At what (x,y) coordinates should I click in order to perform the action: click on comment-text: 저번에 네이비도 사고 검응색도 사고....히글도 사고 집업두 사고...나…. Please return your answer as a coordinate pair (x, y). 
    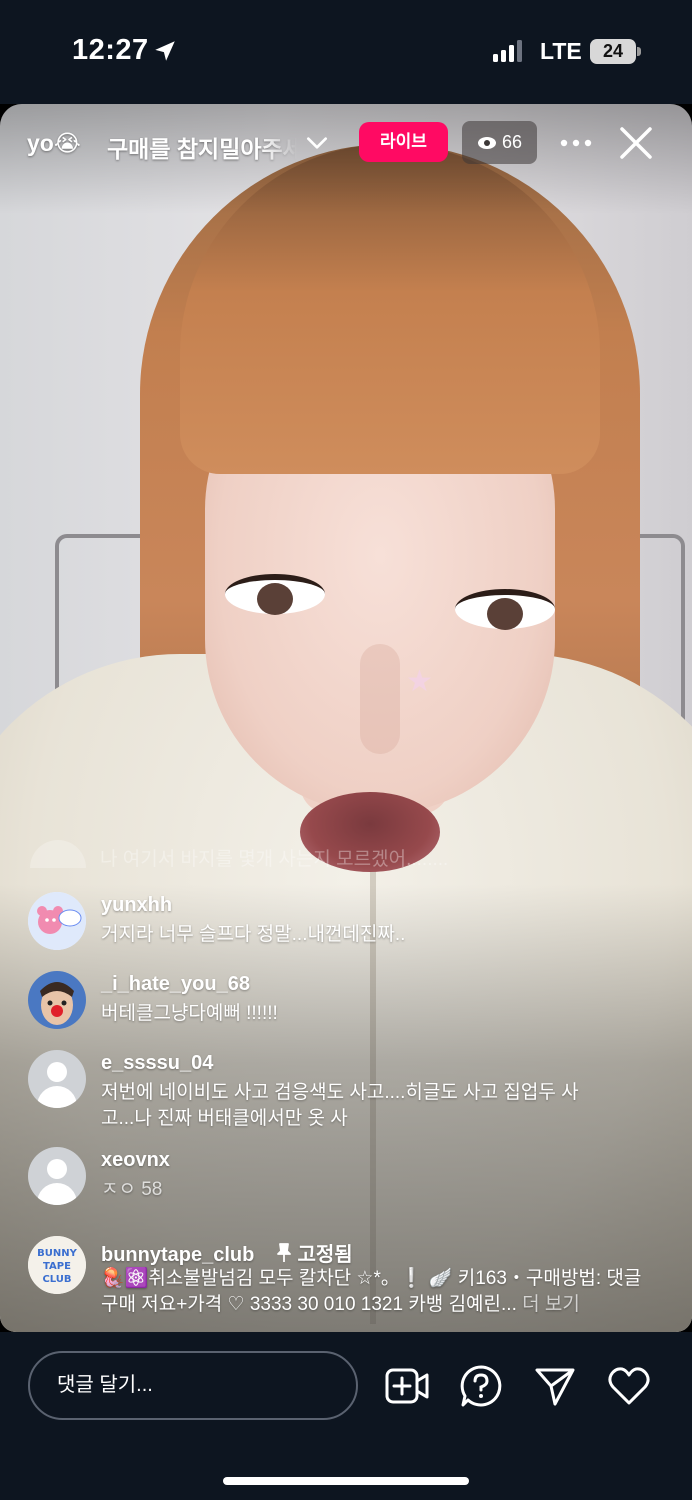
    Looking at the image, I should click on (340, 1105).